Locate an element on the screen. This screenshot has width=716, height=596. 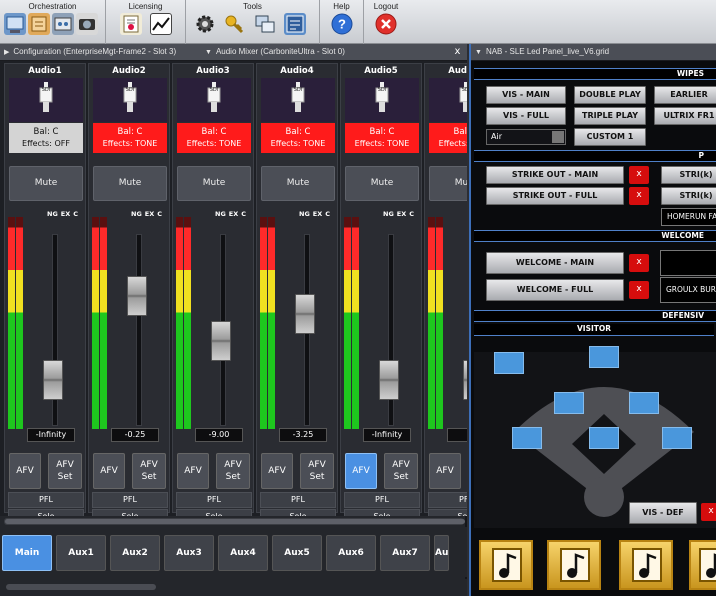
vis-full-button: VIS - FULL is located at coordinates (526, 116).